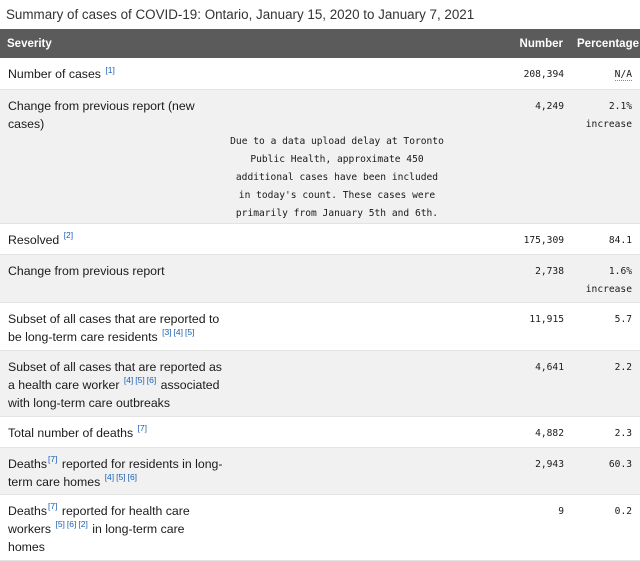 The height and width of the screenshot is (561, 640). I want to click on percentage-cell: 2.2, so click(605, 383).